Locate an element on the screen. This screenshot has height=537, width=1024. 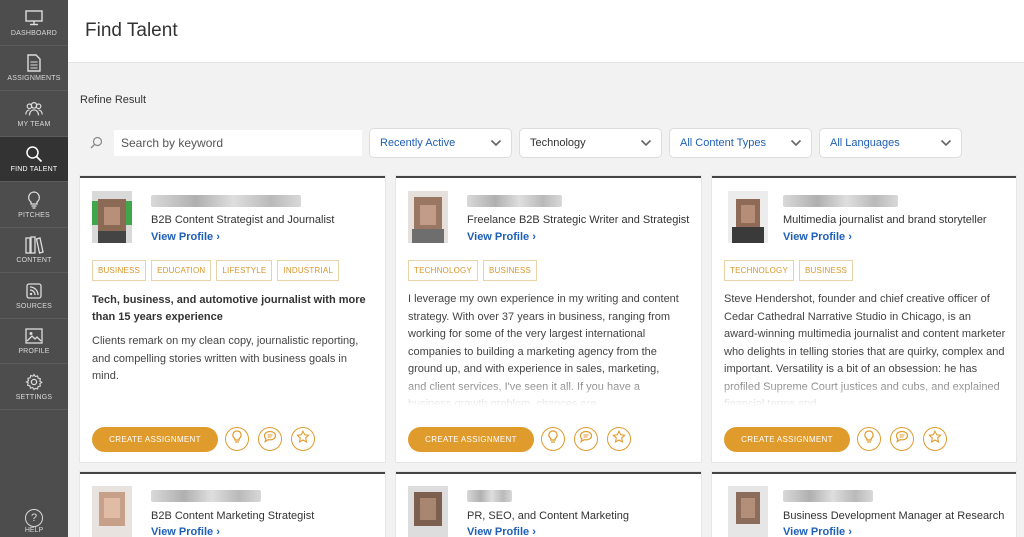
languages-select: All Languages is located at coordinates (890, 143).